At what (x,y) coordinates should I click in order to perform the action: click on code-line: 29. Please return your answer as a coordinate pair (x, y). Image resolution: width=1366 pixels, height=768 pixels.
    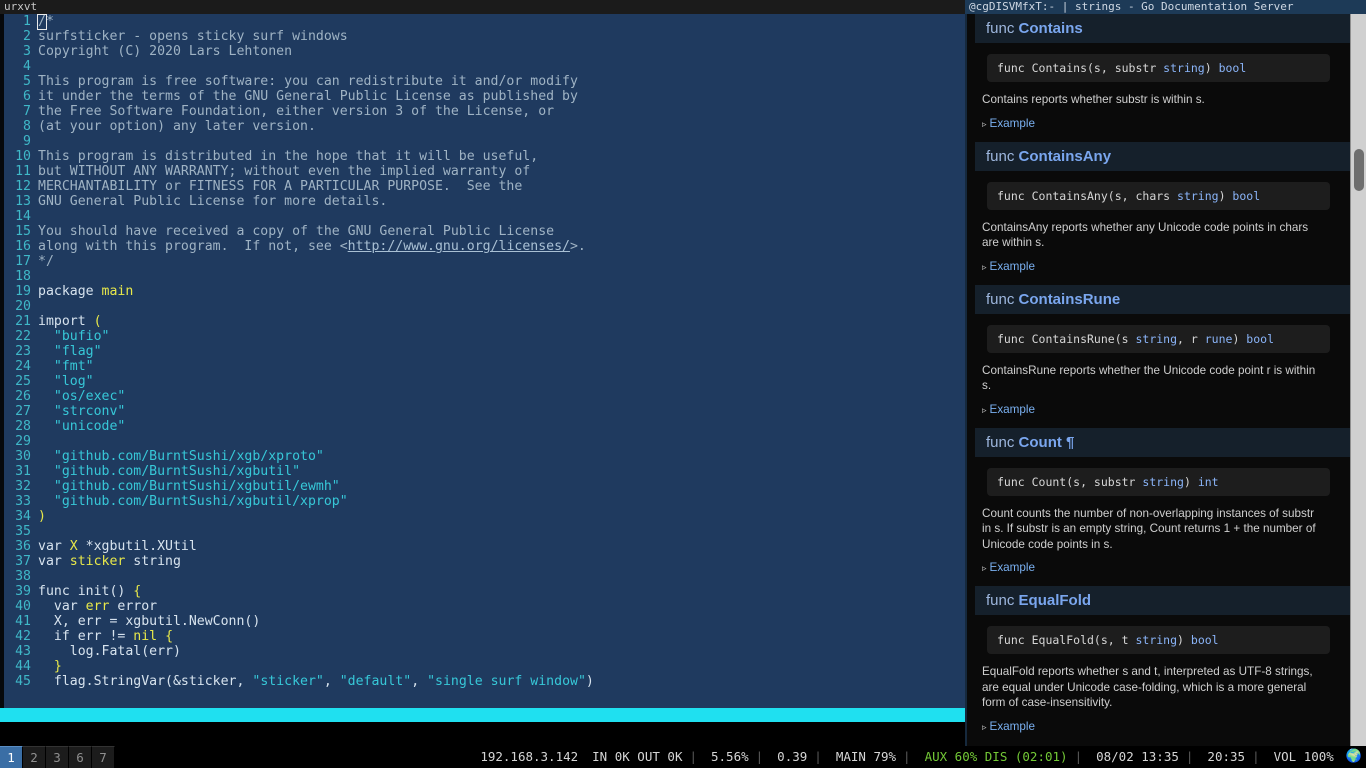
    Looking at the image, I should click on (484, 441).